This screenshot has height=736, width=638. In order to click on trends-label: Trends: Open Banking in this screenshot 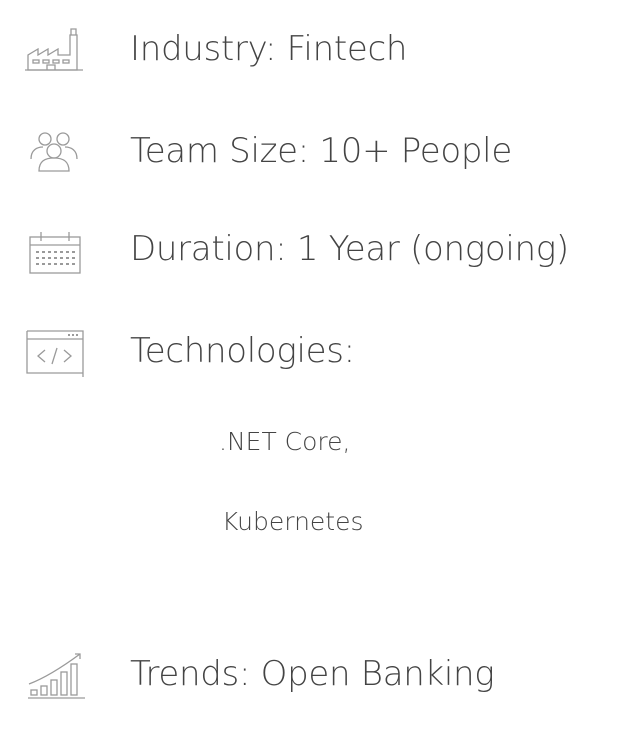, I will do `click(312, 674)`.